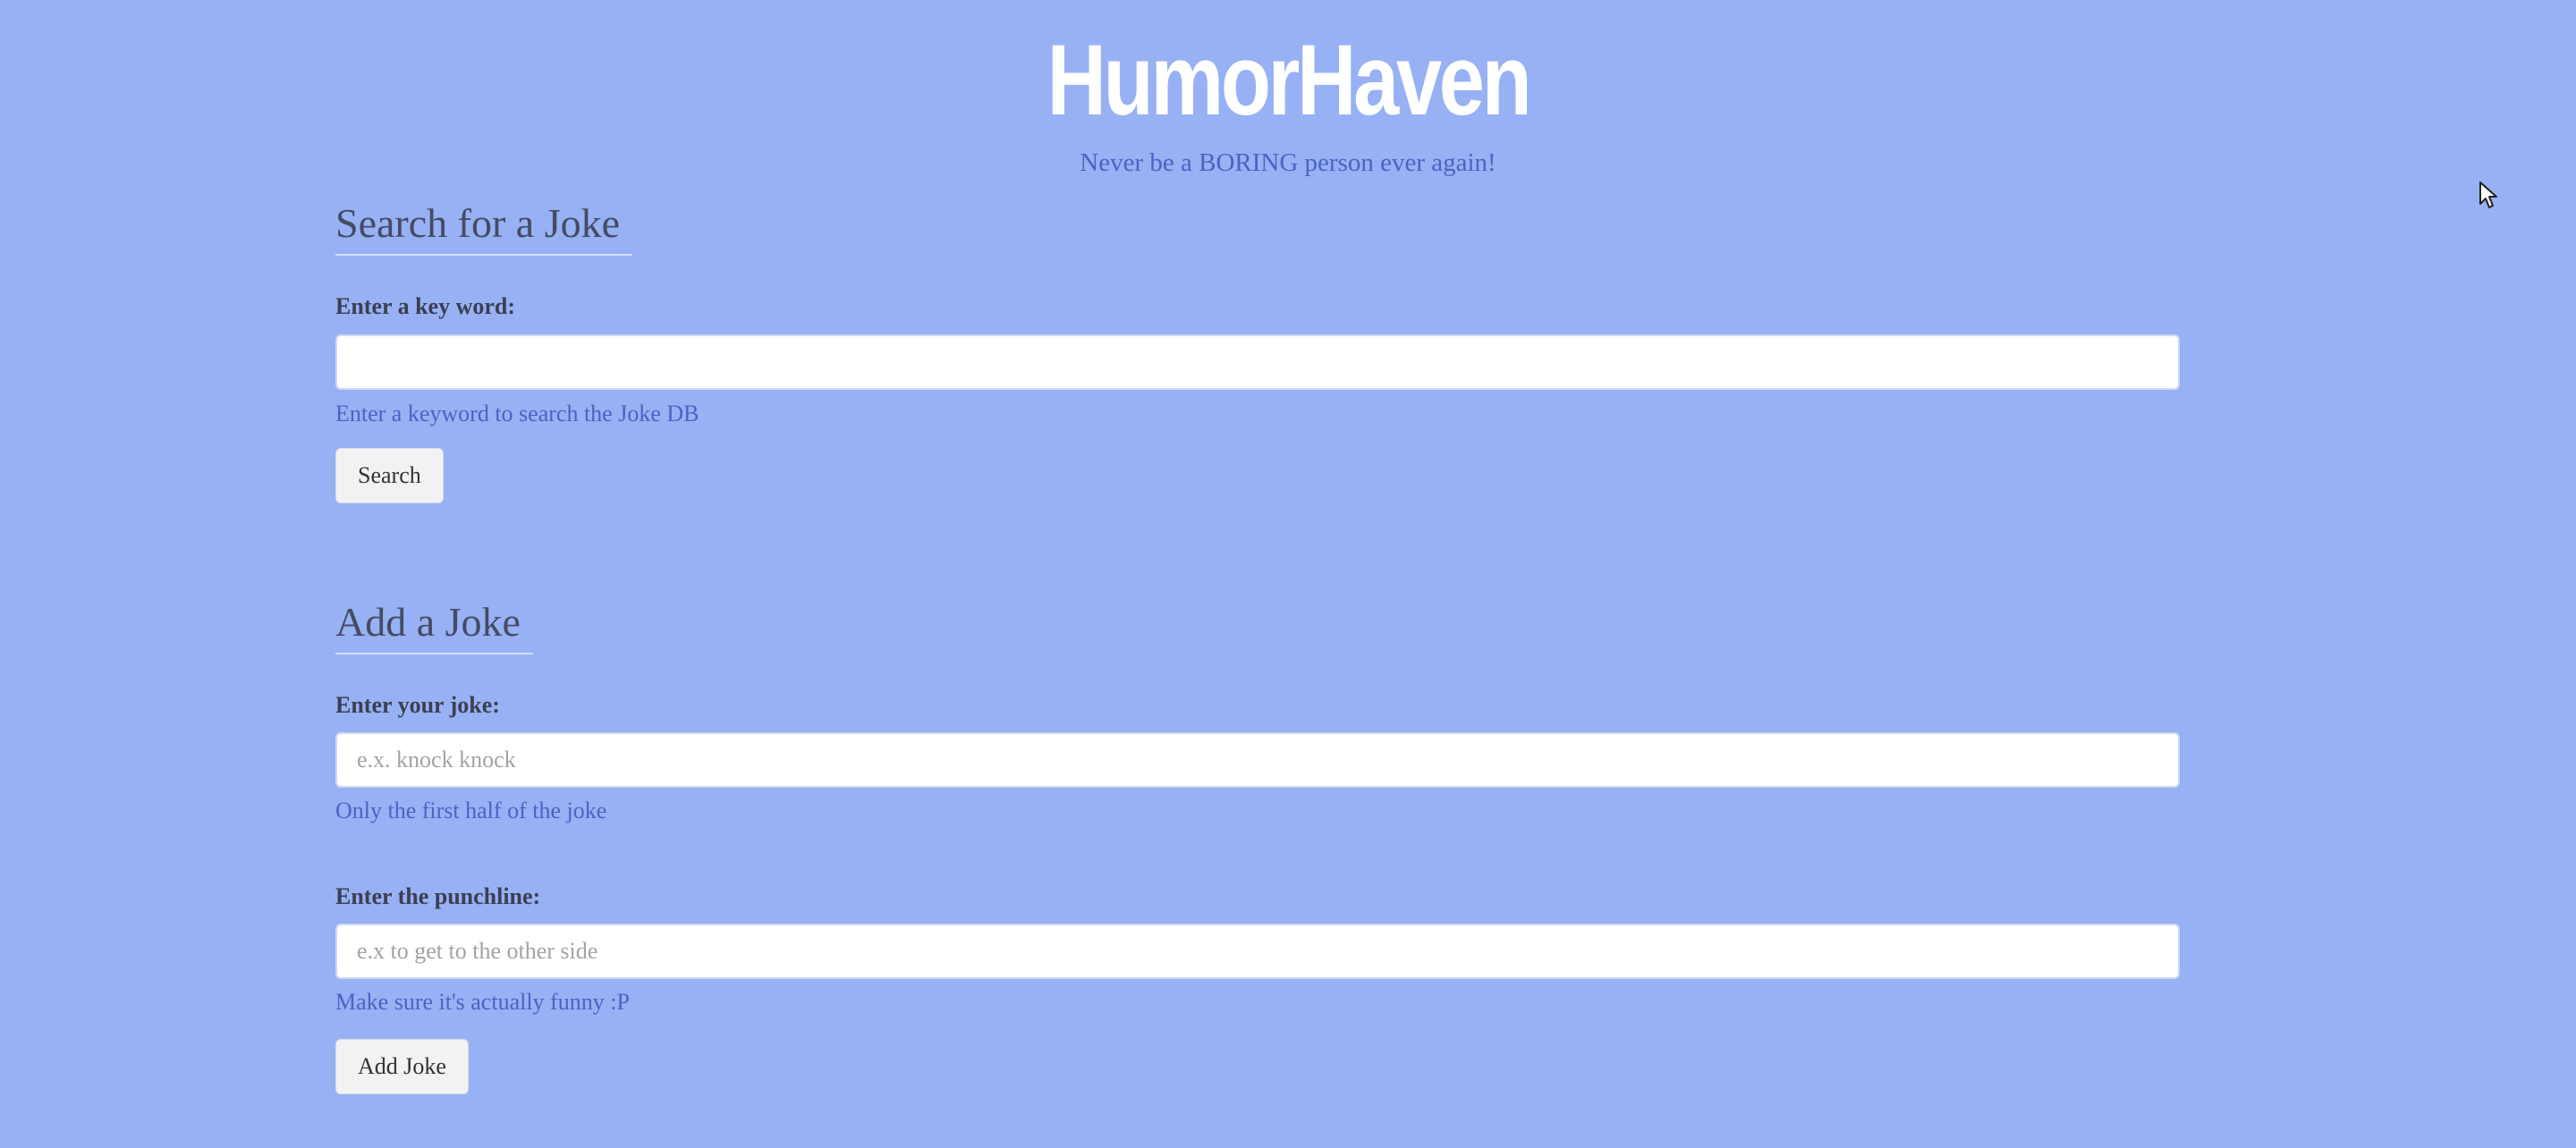  I want to click on joke-help-text: Only the first half of the joke, so click(471, 810).